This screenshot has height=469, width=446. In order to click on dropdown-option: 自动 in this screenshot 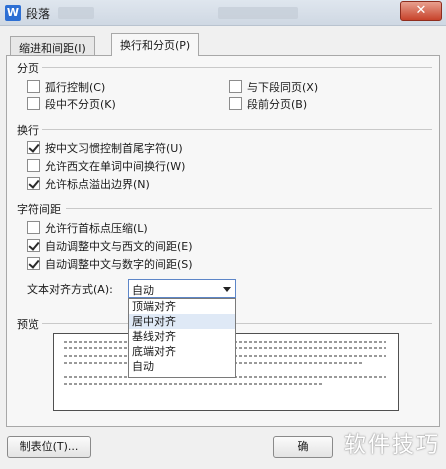, I will do `click(182, 366)`.